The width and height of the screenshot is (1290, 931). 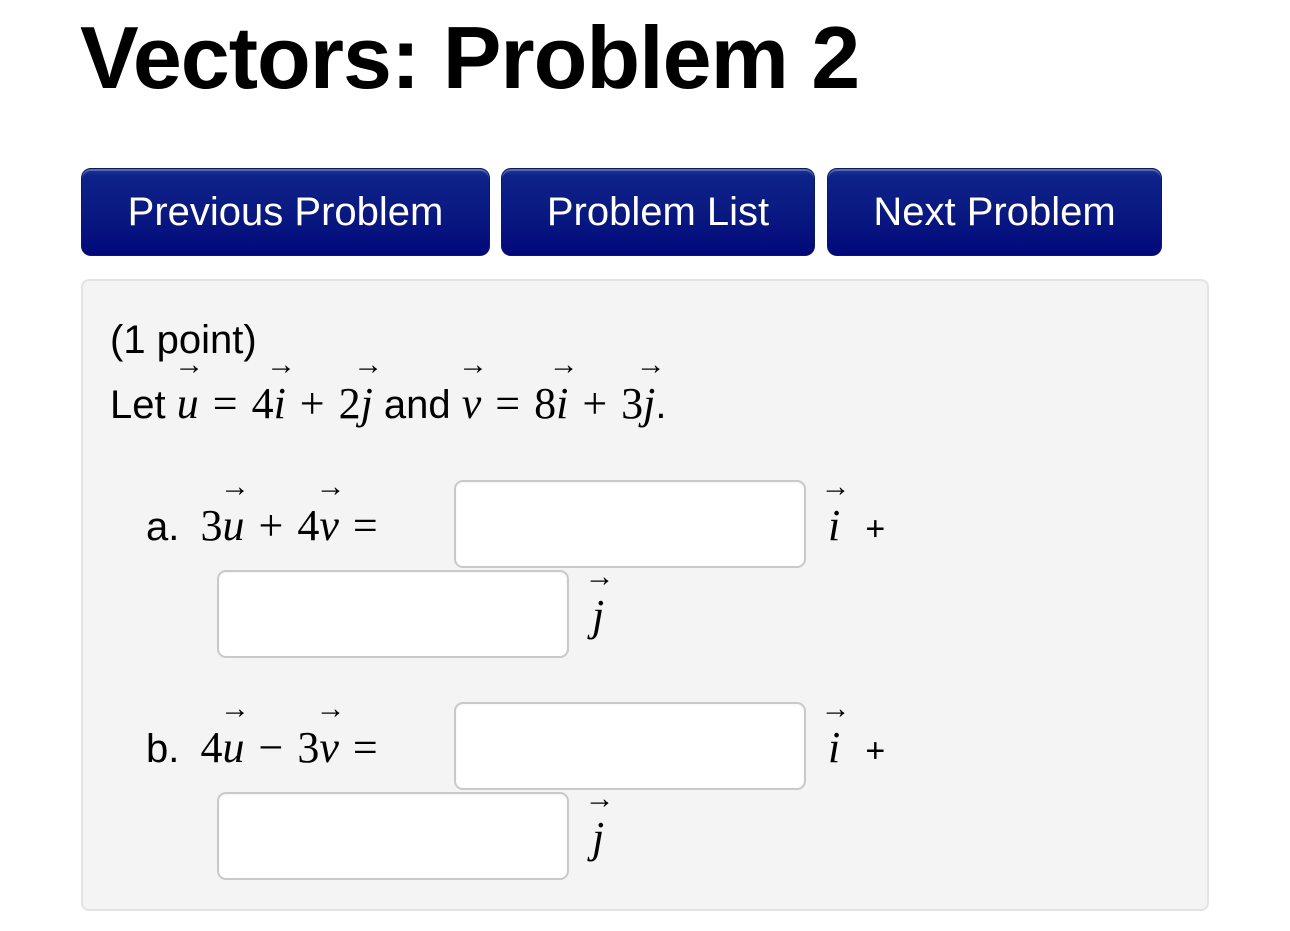 What do you see at coordinates (163, 749) in the screenshot?
I see `part-b-label: b.` at bounding box center [163, 749].